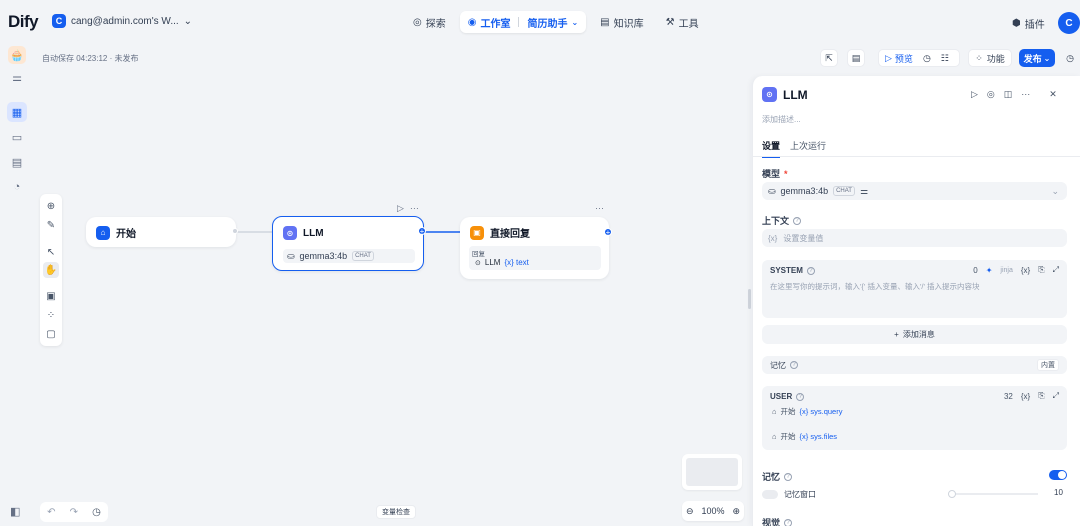  I want to click on terminal-icon: ▭, so click(17, 137).